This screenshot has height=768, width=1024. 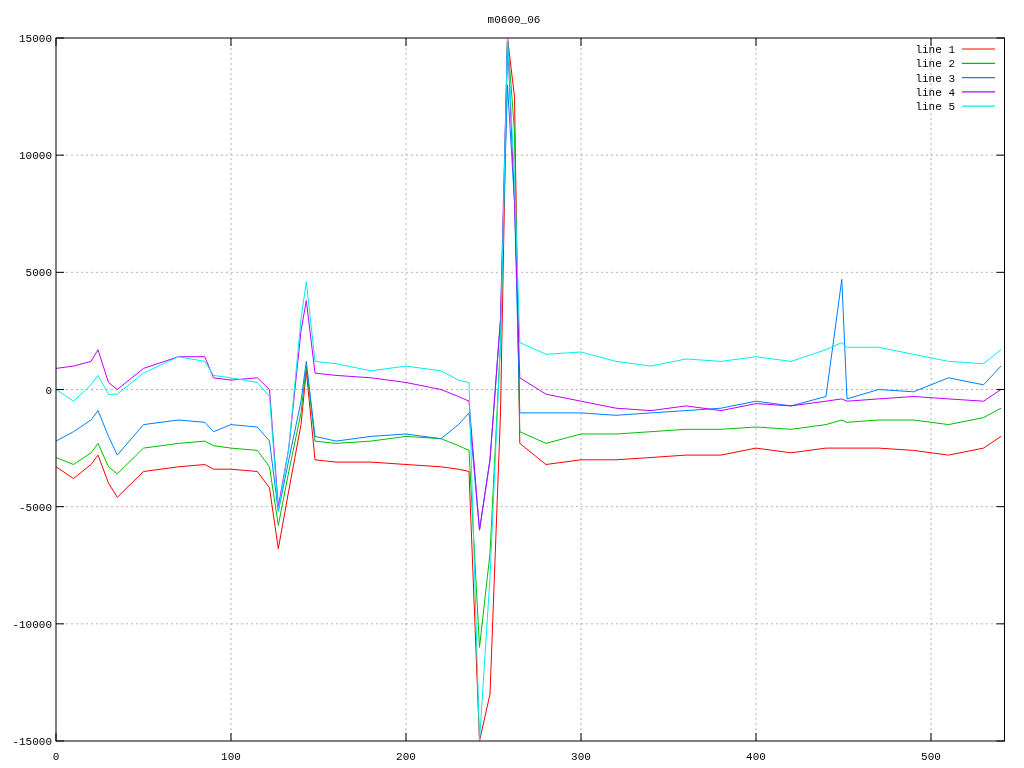 What do you see at coordinates (935, 107) in the screenshot?
I see `legend-label: line 5` at bounding box center [935, 107].